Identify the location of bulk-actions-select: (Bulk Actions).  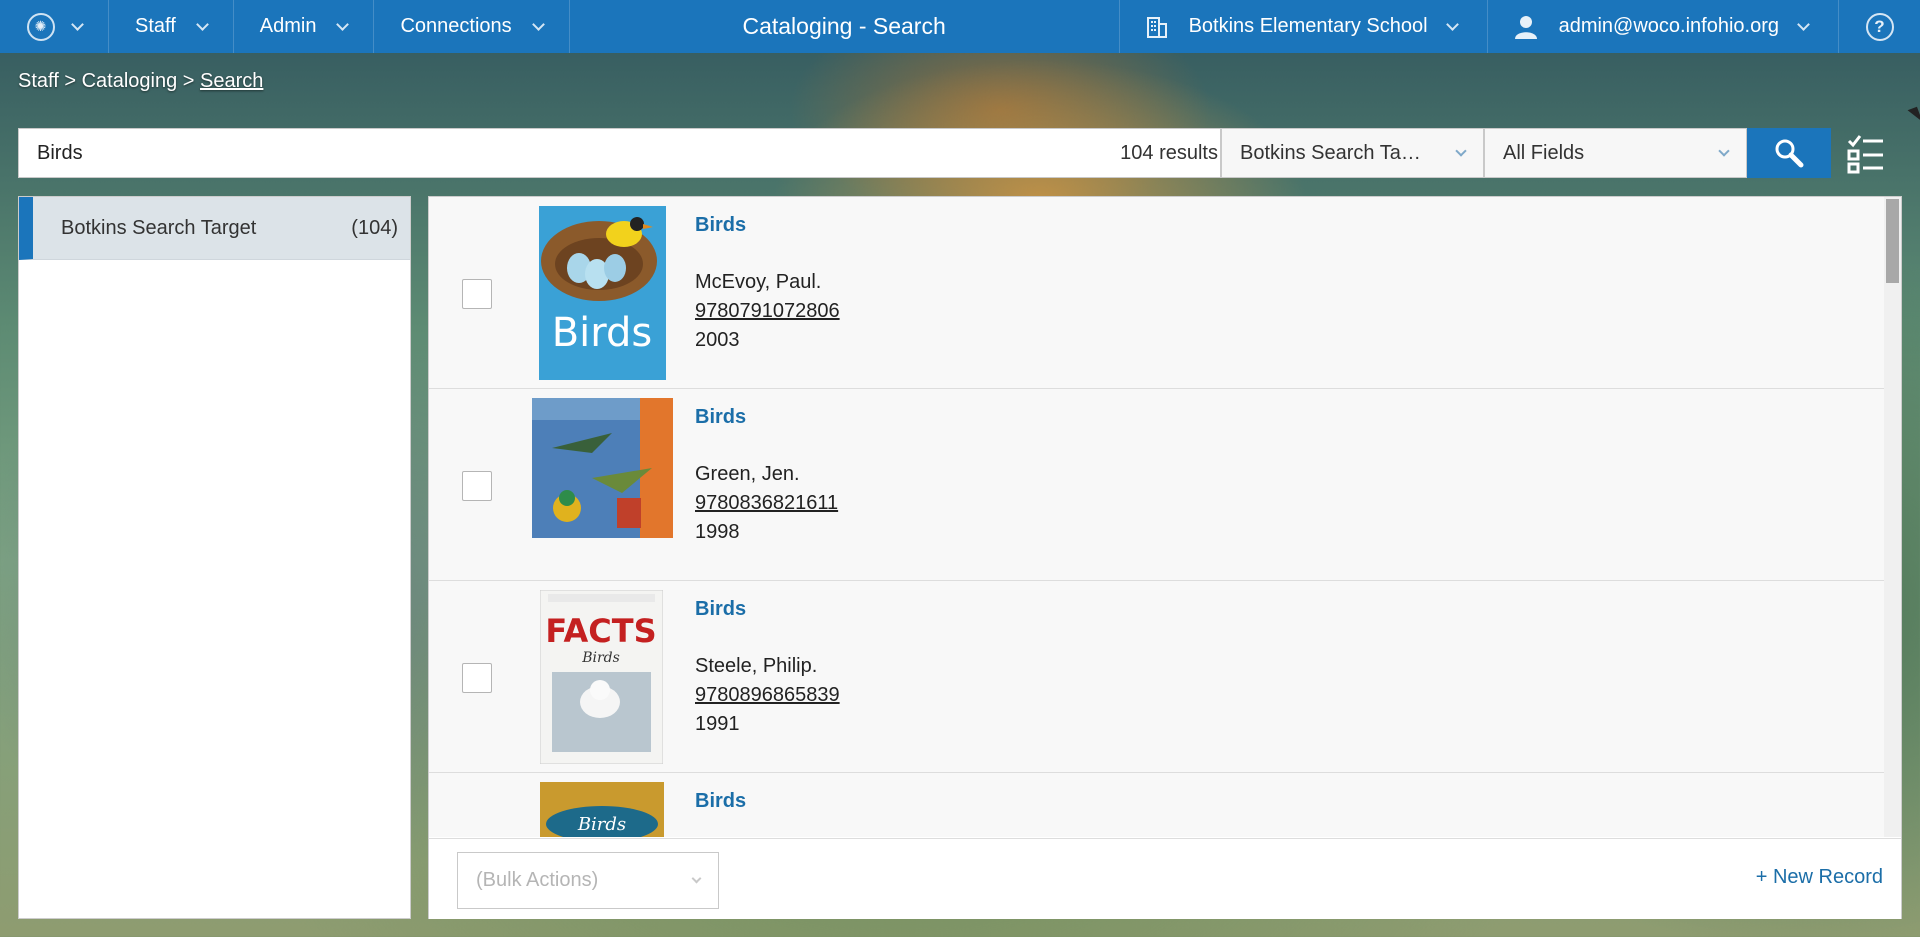
(588, 880).